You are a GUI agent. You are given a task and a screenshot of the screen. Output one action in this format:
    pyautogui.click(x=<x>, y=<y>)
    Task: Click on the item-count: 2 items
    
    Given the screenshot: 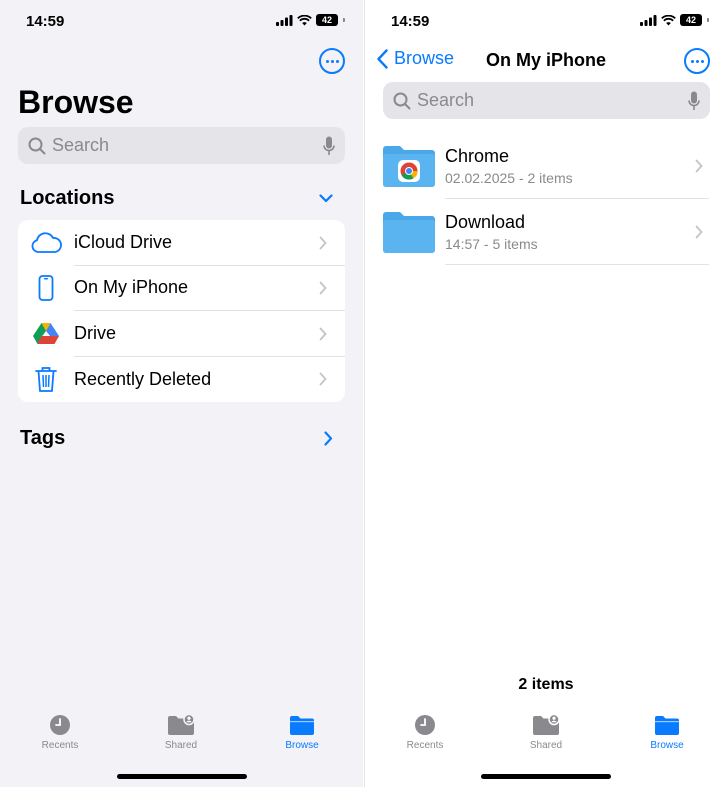 What is the action you would take?
    pyautogui.click(x=546, y=684)
    